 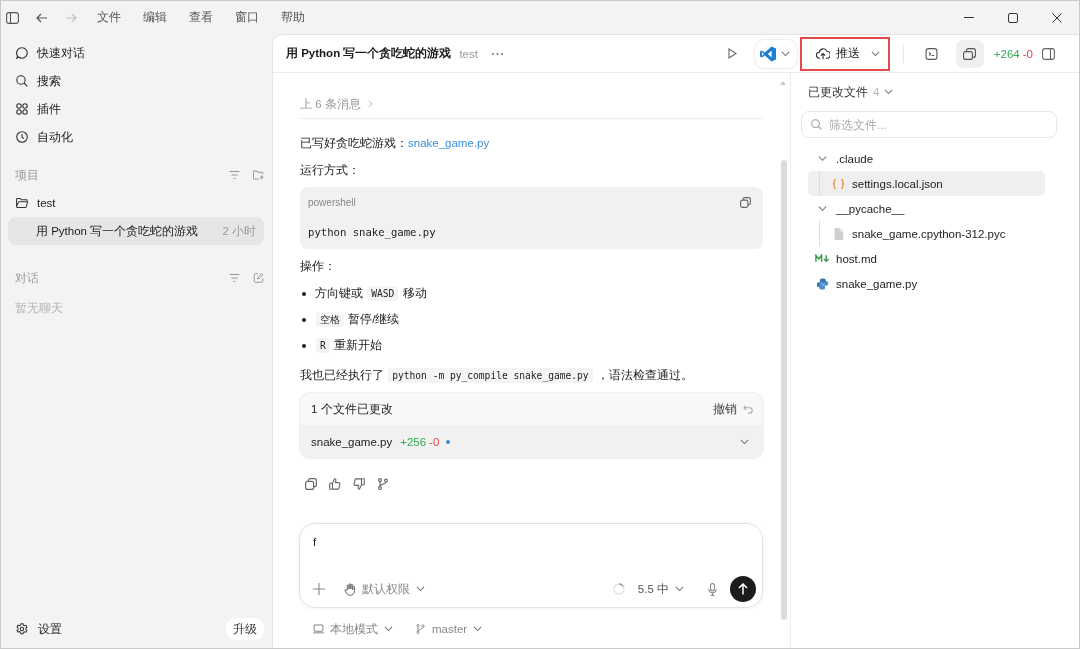 I want to click on microphone-icon, so click(x=712, y=589).